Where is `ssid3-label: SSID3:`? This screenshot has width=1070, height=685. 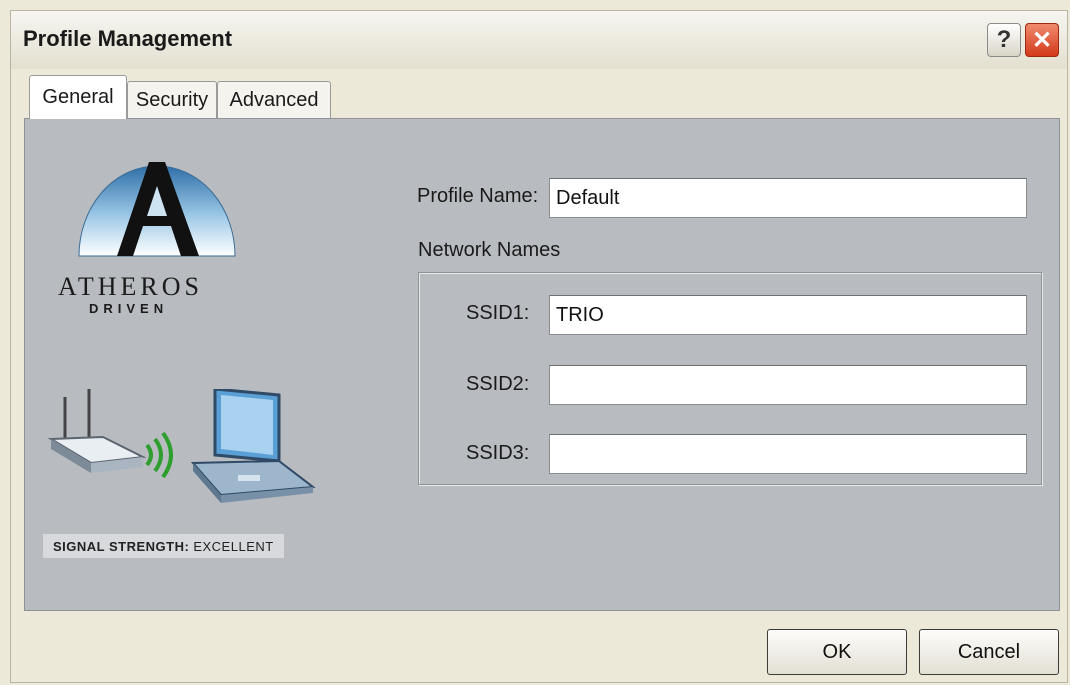
ssid3-label: SSID3: is located at coordinates (498, 453).